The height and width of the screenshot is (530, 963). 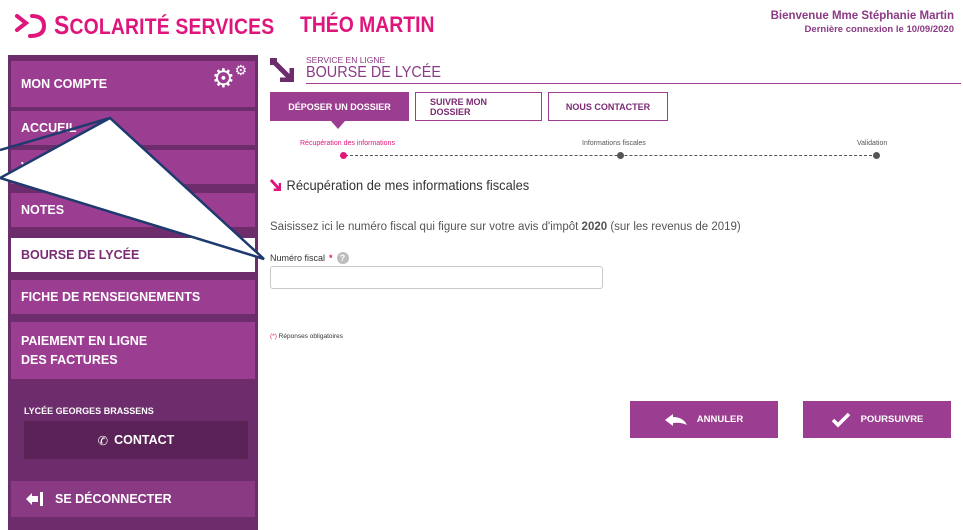 What do you see at coordinates (675, 419) in the screenshot?
I see `back-arrow-icon` at bounding box center [675, 419].